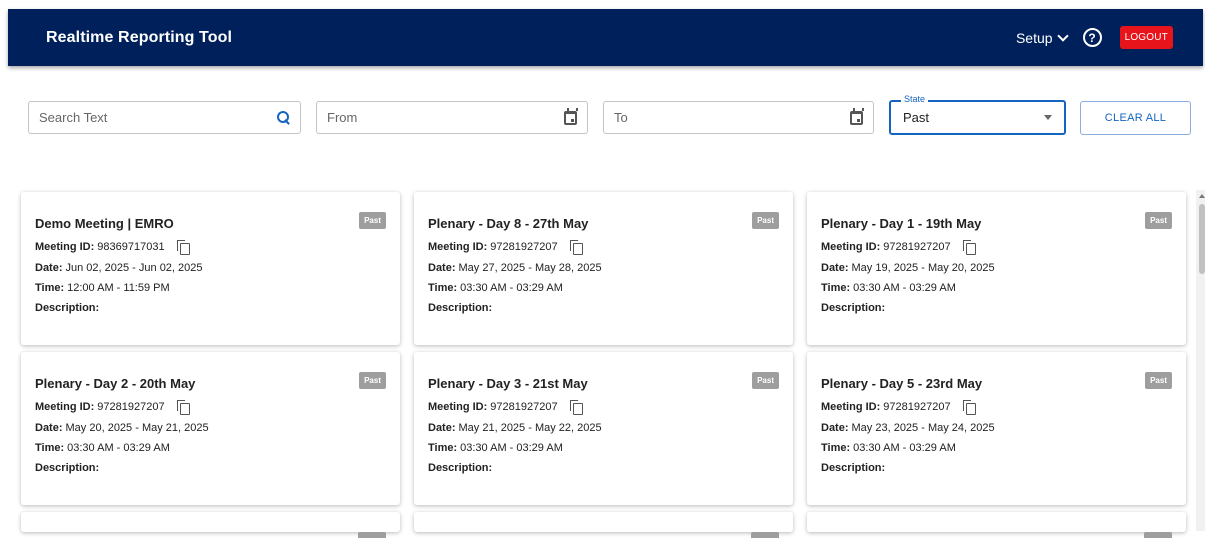  Describe the element at coordinates (1135, 118) in the screenshot. I see `clear-all-button: CLEAR ALL` at that location.